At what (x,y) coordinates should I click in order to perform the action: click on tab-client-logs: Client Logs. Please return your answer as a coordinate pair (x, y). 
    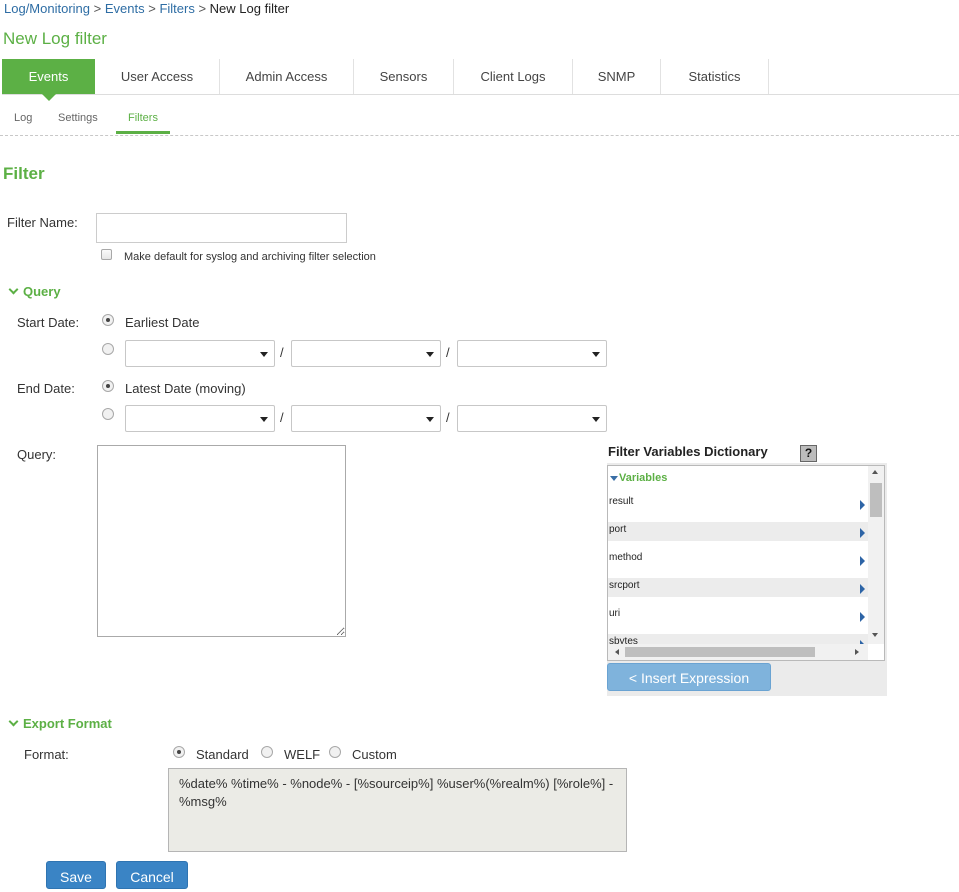
    Looking at the image, I should click on (513, 76).